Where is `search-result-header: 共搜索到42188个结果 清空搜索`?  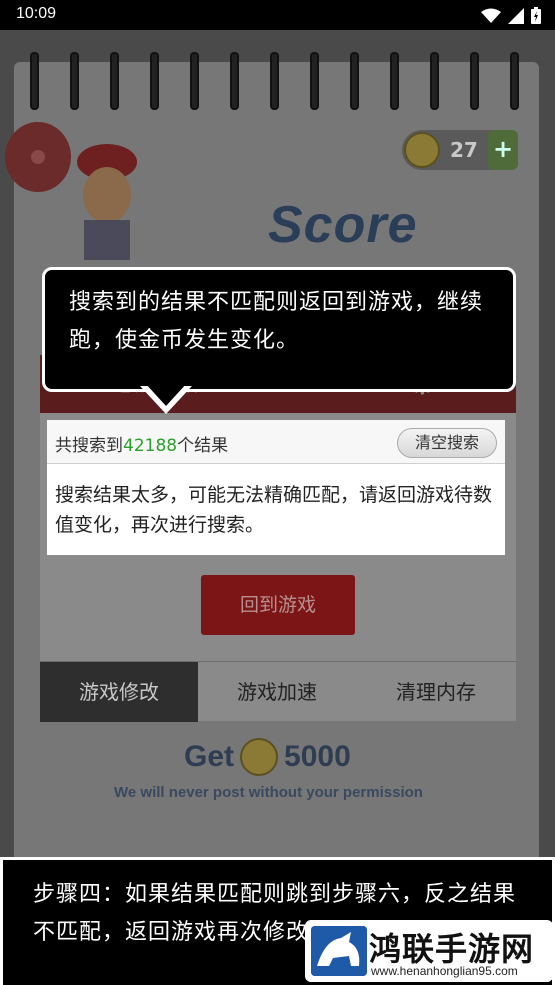
search-result-header: 共搜索到42188个结果 清空搜索 is located at coordinates (276, 442).